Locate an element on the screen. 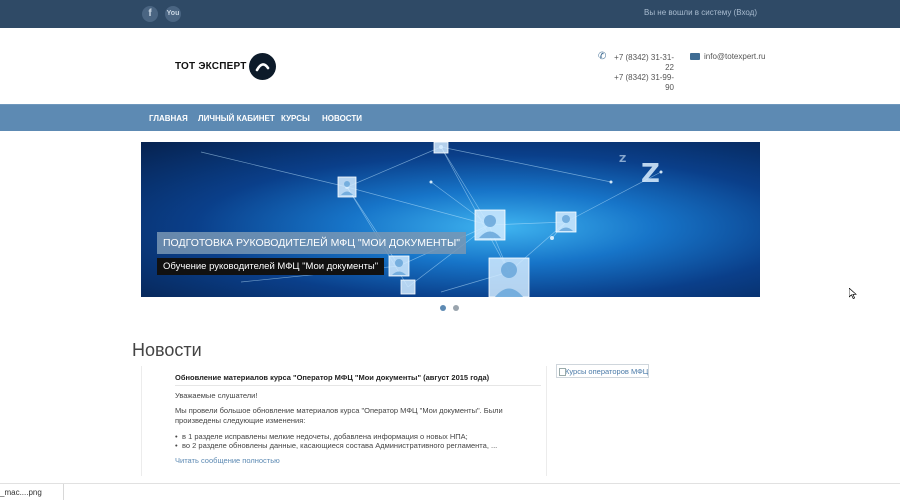 This screenshot has height=500, width=900. main-nav: ГЛАВНАЯ ЛИЧНЫЙ КАБИНЕТ КУРСЫ НОВОСТИ is located at coordinates (450, 117).